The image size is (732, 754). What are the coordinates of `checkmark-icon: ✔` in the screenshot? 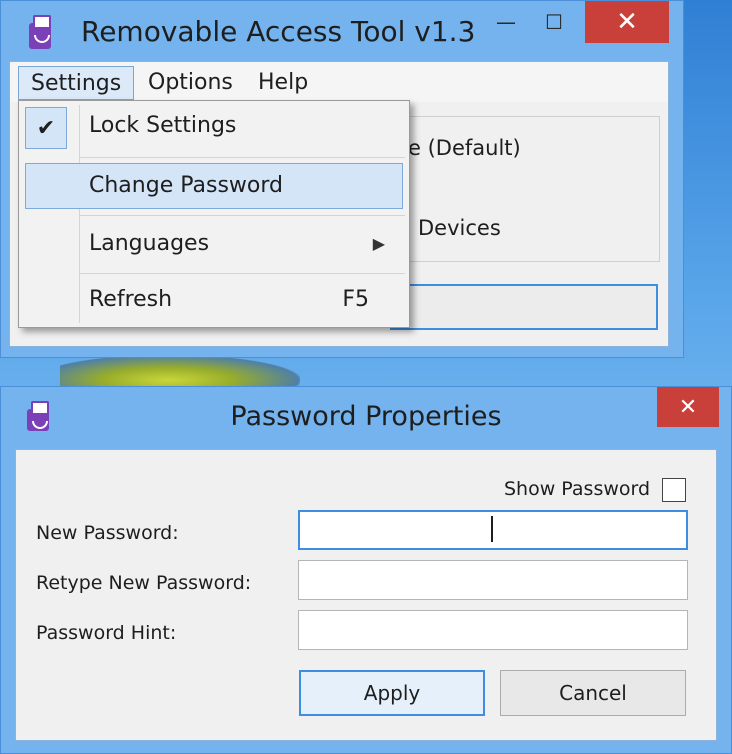 It's located at (46, 128).